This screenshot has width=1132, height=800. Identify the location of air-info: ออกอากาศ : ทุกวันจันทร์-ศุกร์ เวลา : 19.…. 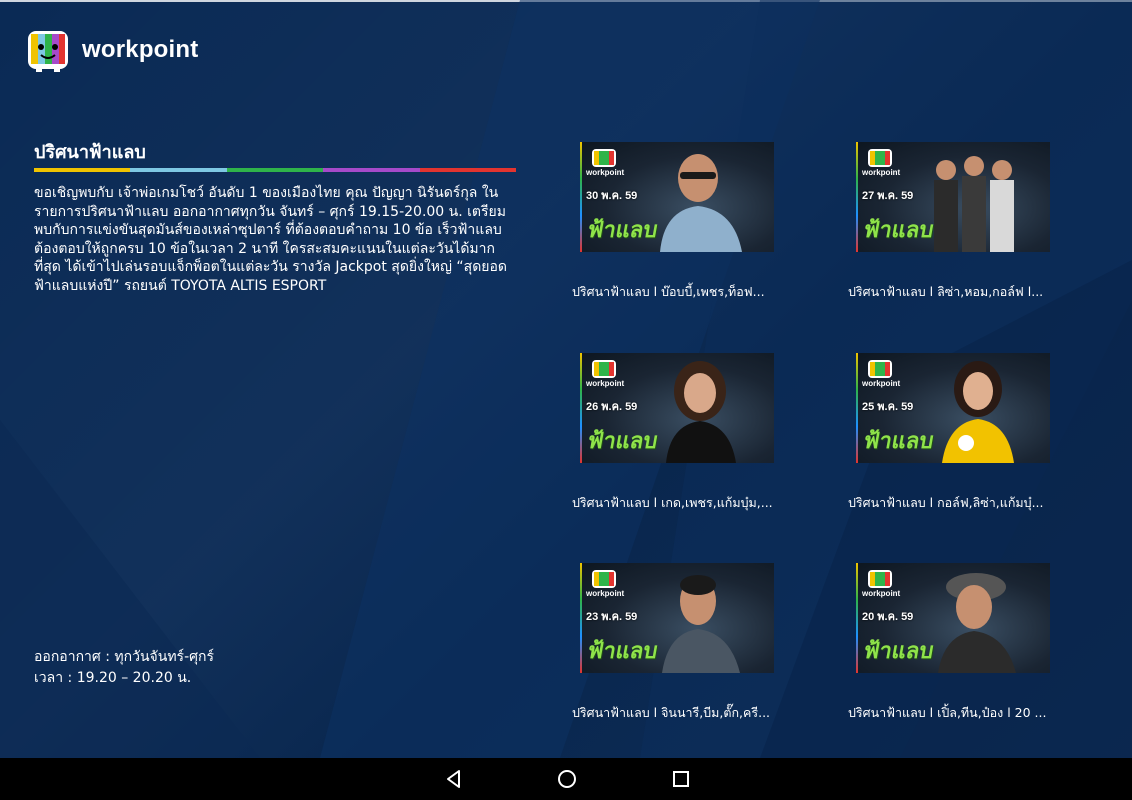
(124, 668).